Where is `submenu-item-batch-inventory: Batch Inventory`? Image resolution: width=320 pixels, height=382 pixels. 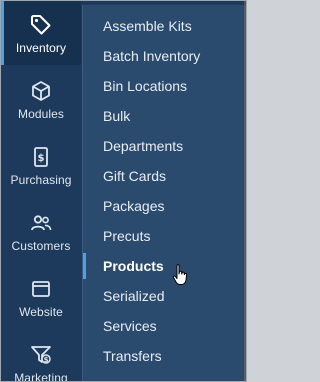
submenu-item-batch-inventory: Batch Inventory is located at coordinates (164, 56).